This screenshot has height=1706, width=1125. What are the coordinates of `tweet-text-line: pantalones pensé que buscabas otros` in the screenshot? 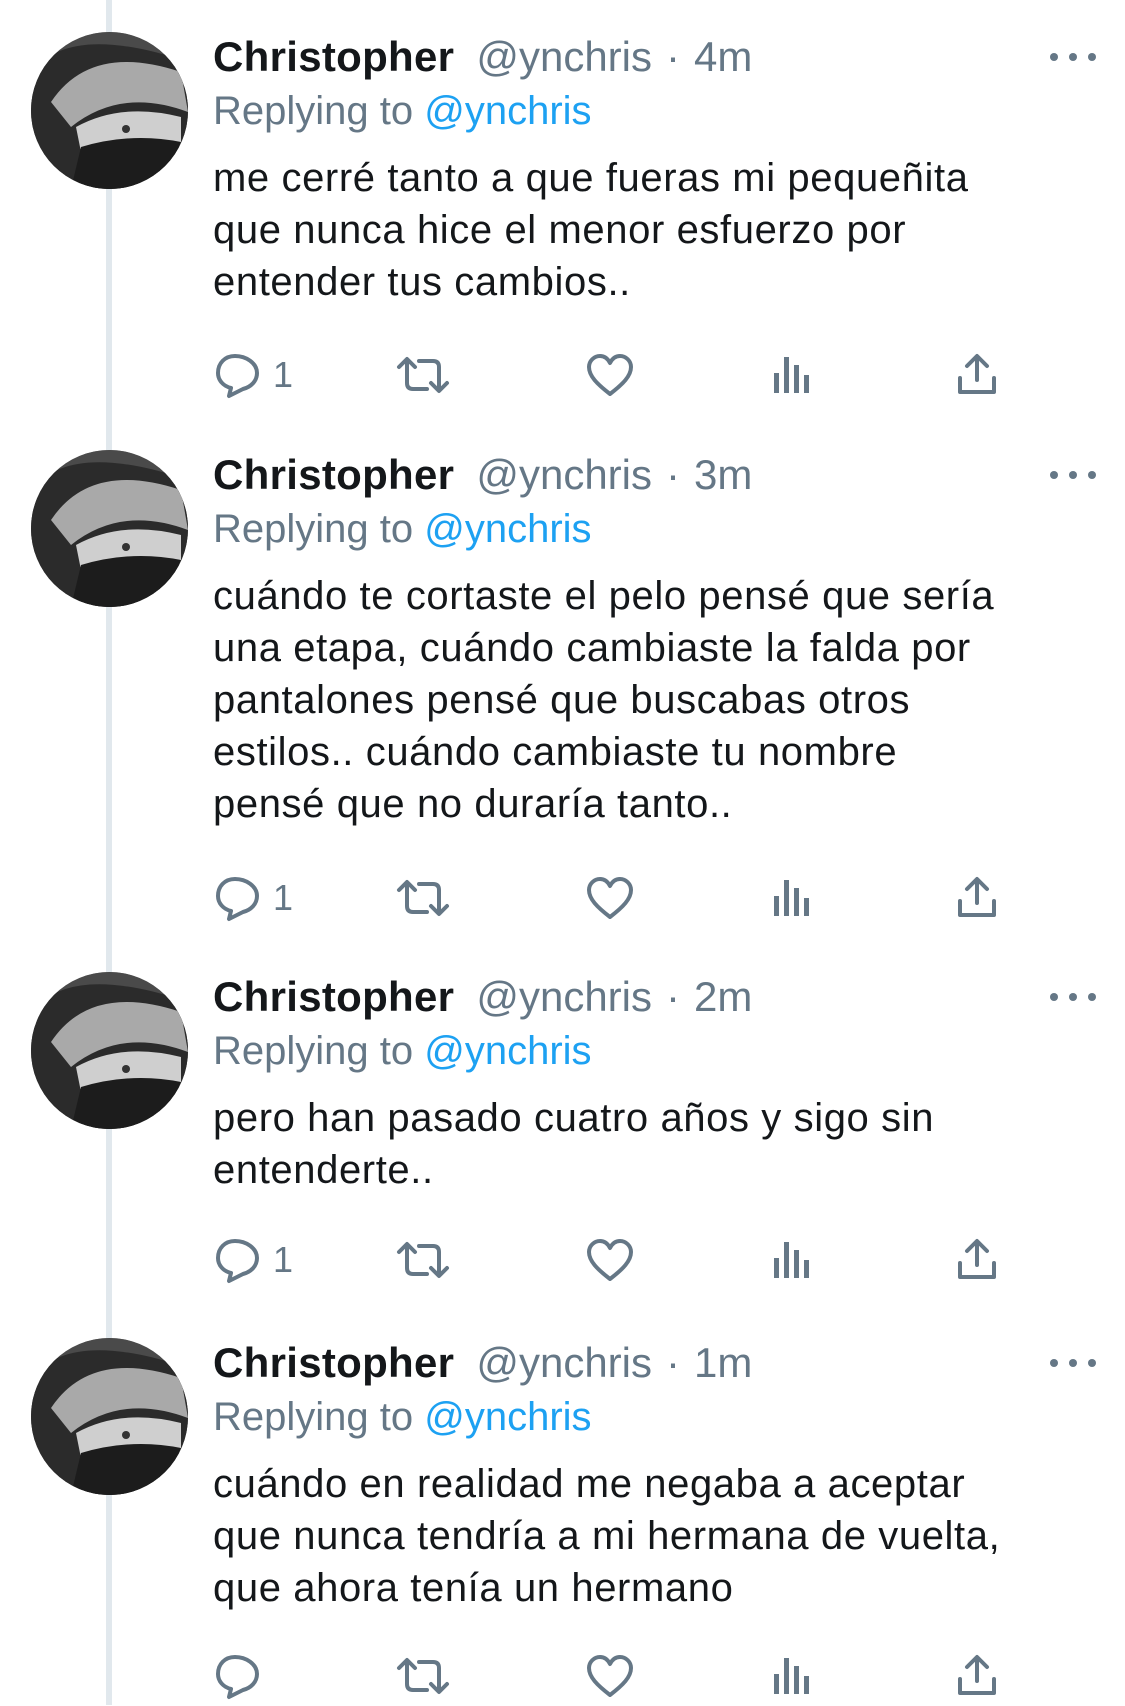 It's located at (562, 700).